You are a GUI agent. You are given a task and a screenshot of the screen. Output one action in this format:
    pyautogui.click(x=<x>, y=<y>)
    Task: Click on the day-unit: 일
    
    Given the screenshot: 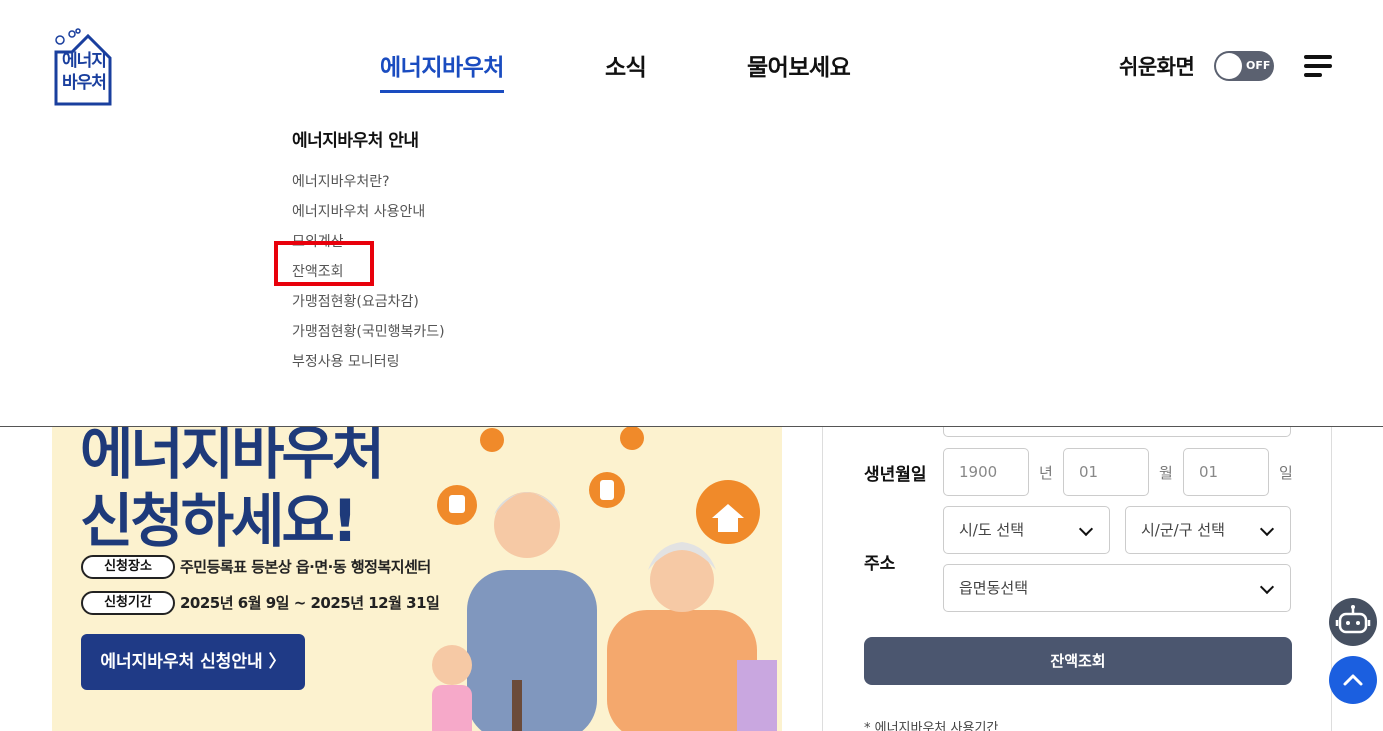 What is the action you would take?
    pyautogui.click(x=1286, y=473)
    